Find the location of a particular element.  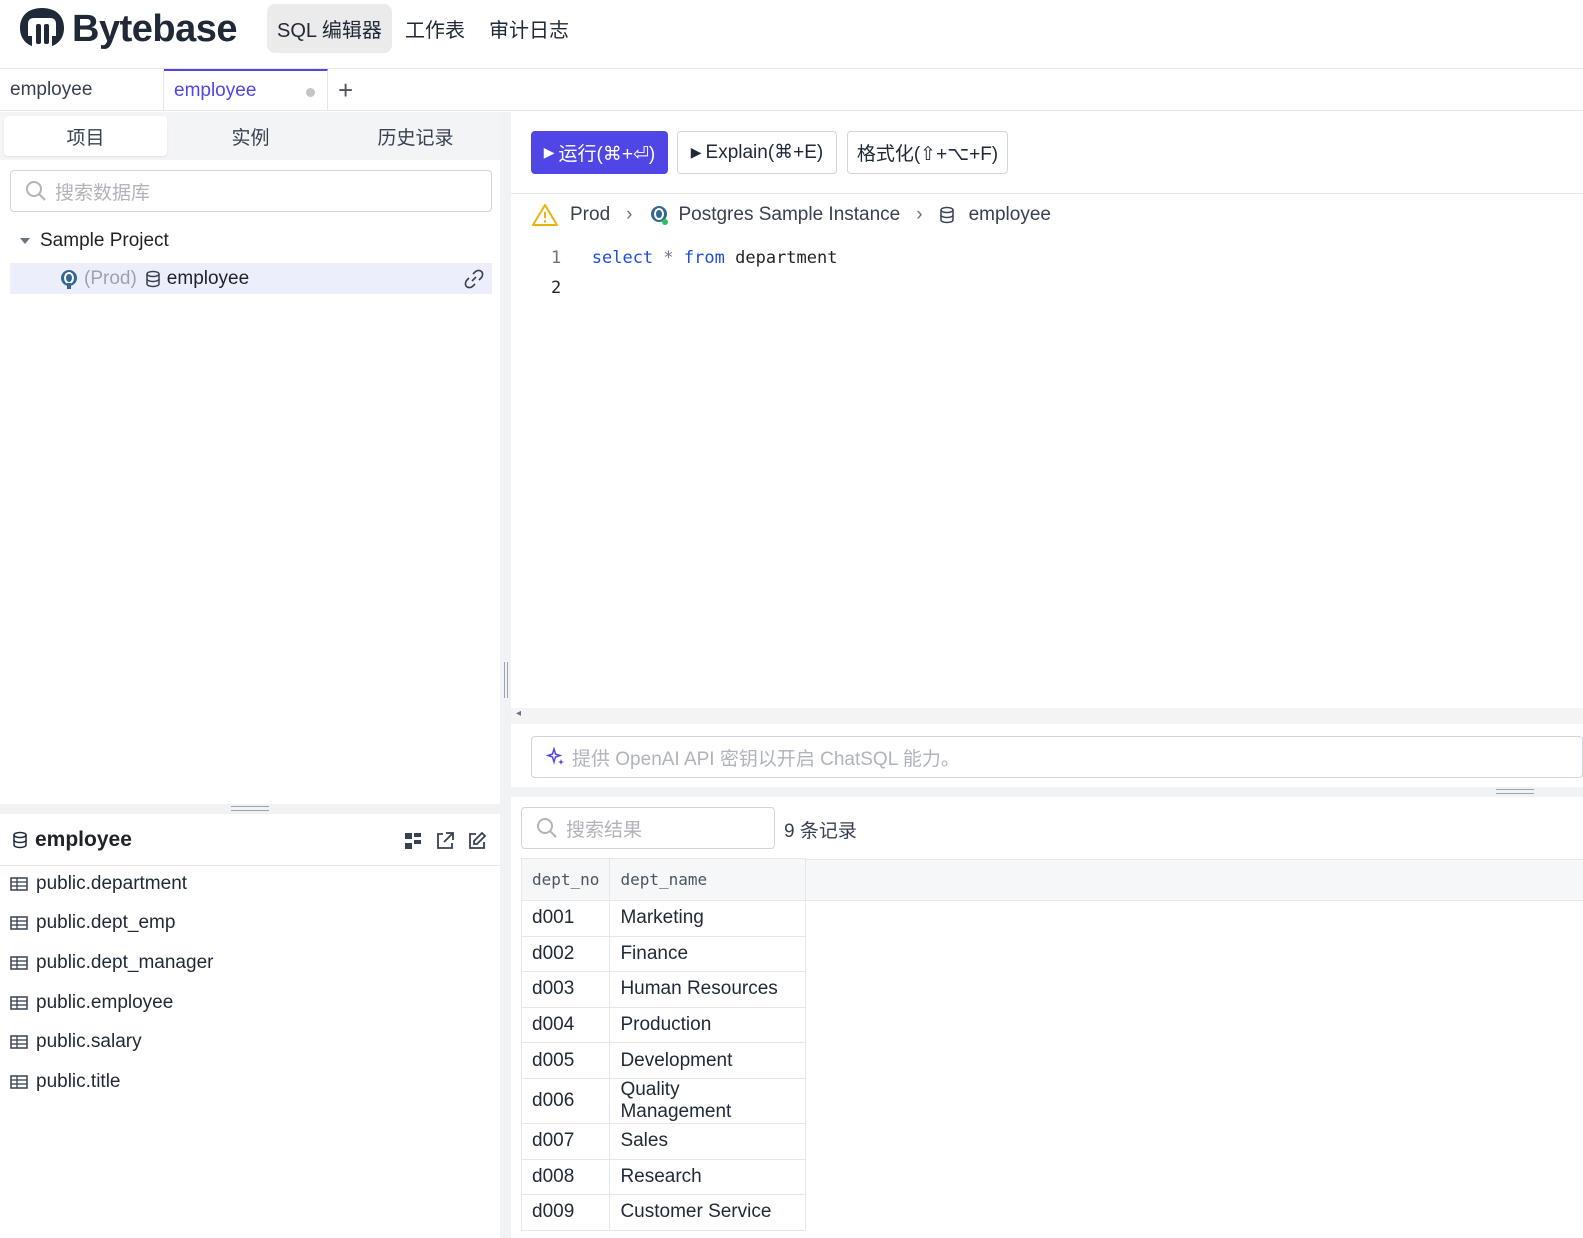

breadcrumb-env: Prod is located at coordinates (590, 215).